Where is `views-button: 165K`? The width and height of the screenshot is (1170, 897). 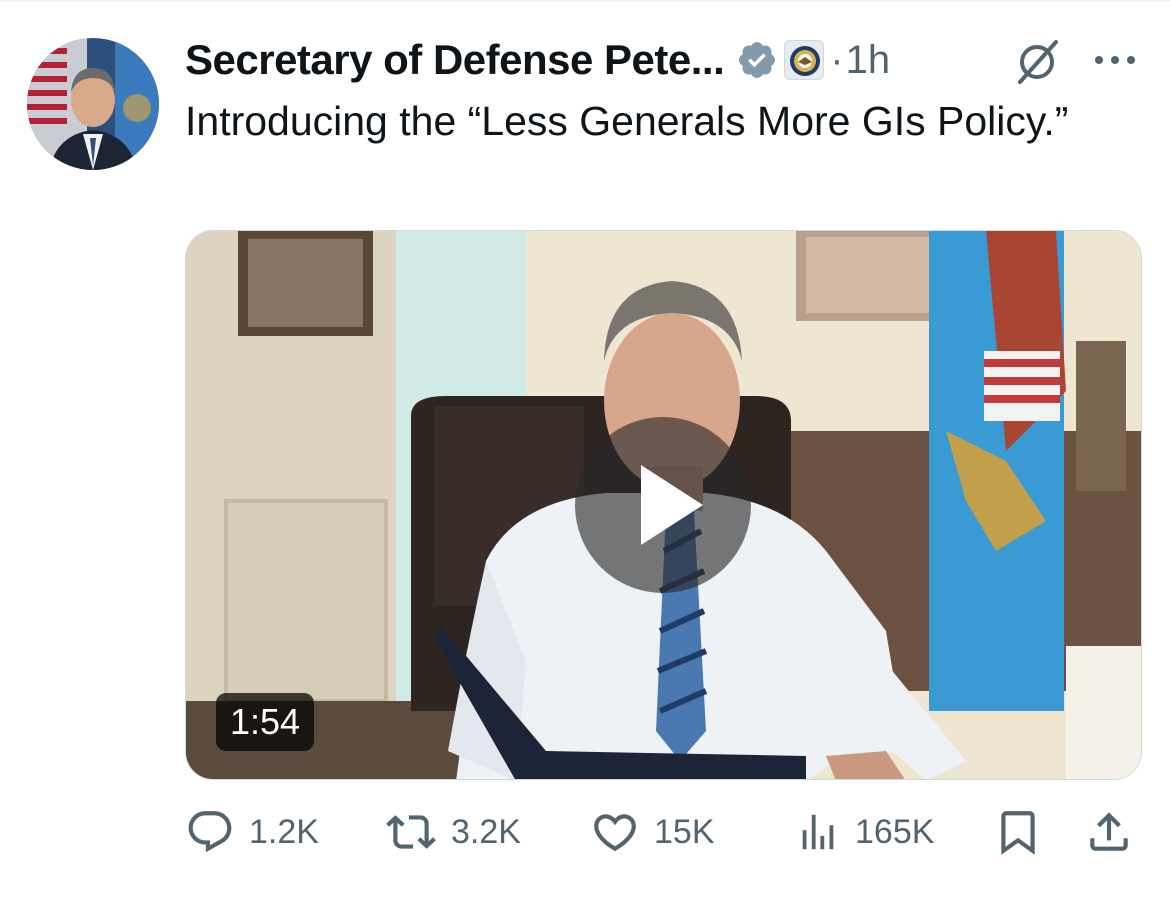
views-button: 165K is located at coordinates (864, 832).